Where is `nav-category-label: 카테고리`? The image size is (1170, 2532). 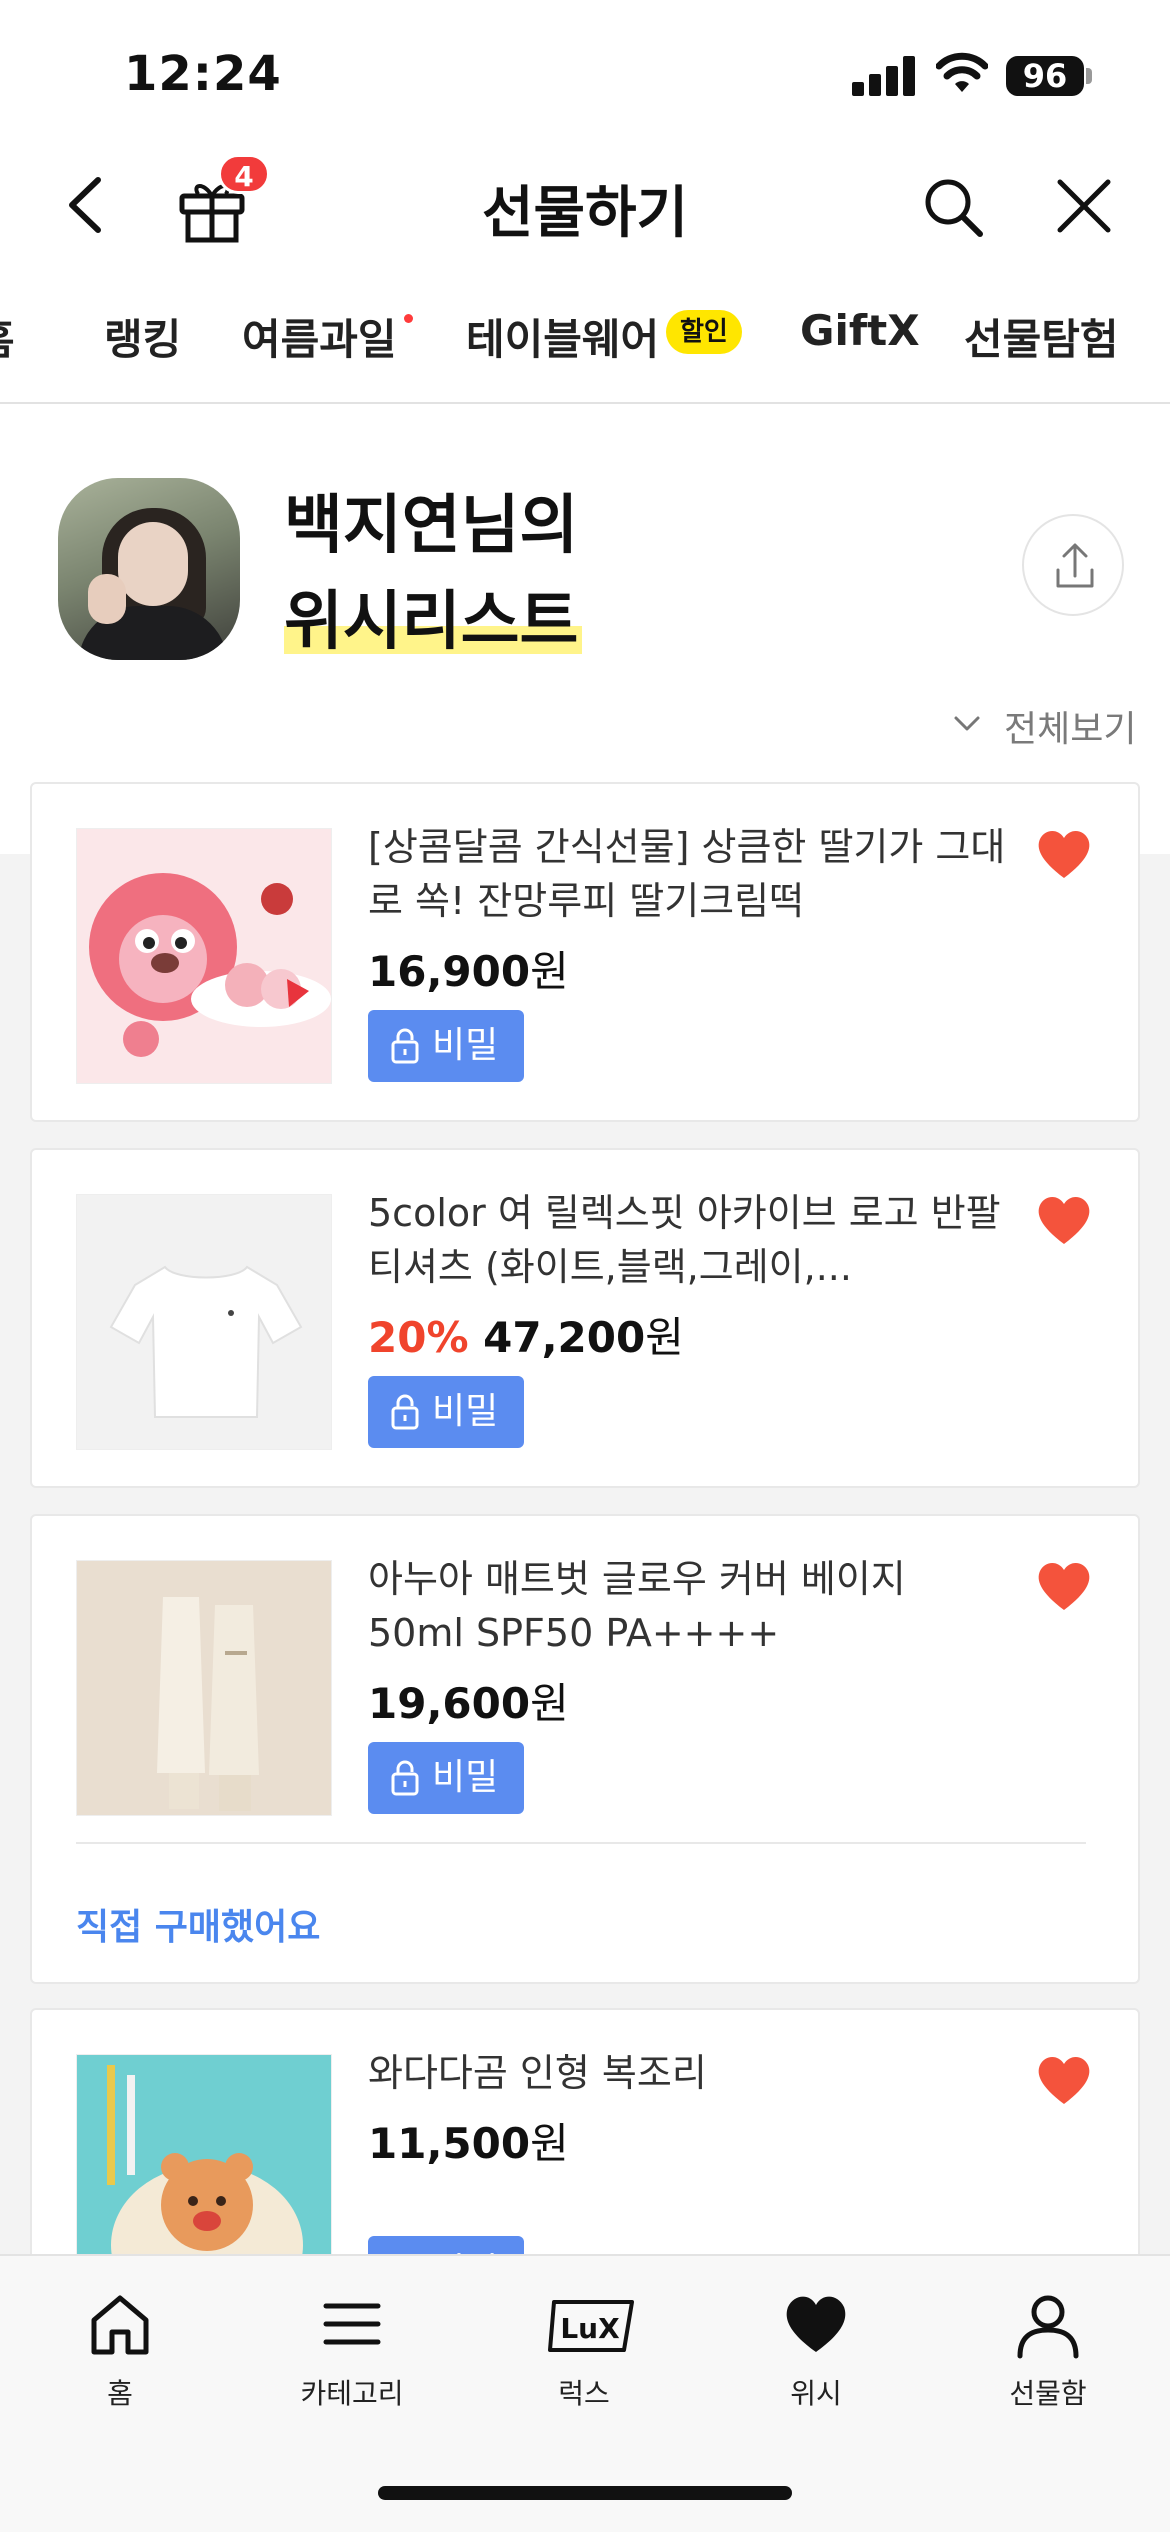 nav-category-label: 카테고리 is located at coordinates (352, 2393).